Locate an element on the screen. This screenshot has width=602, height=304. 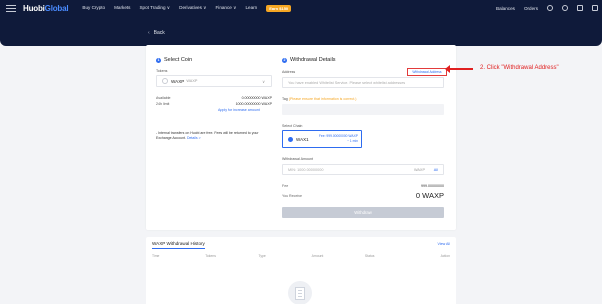
logo-text-accent: Global is located at coordinates (56, 8).